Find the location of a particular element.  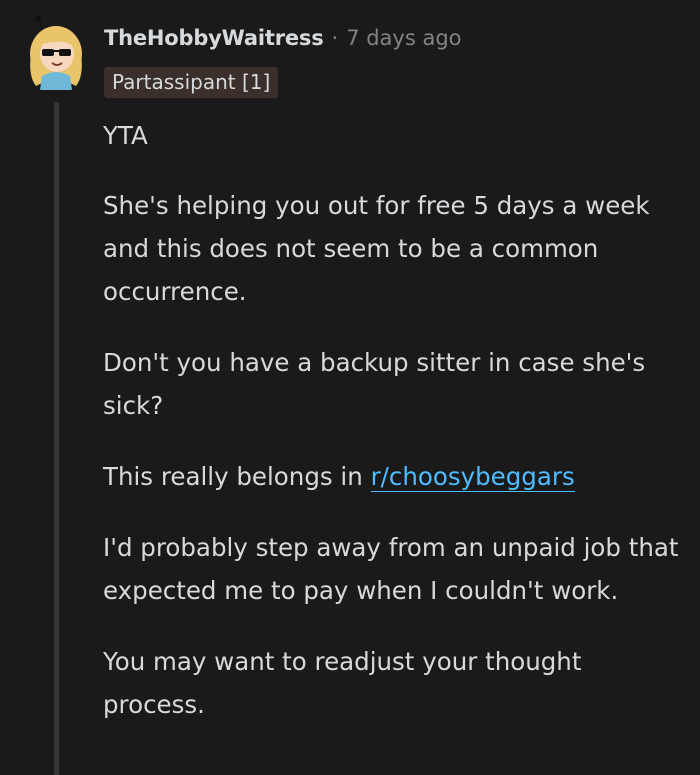

subreddit-link: r/choosybeggars is located at coordinates (472, 477).